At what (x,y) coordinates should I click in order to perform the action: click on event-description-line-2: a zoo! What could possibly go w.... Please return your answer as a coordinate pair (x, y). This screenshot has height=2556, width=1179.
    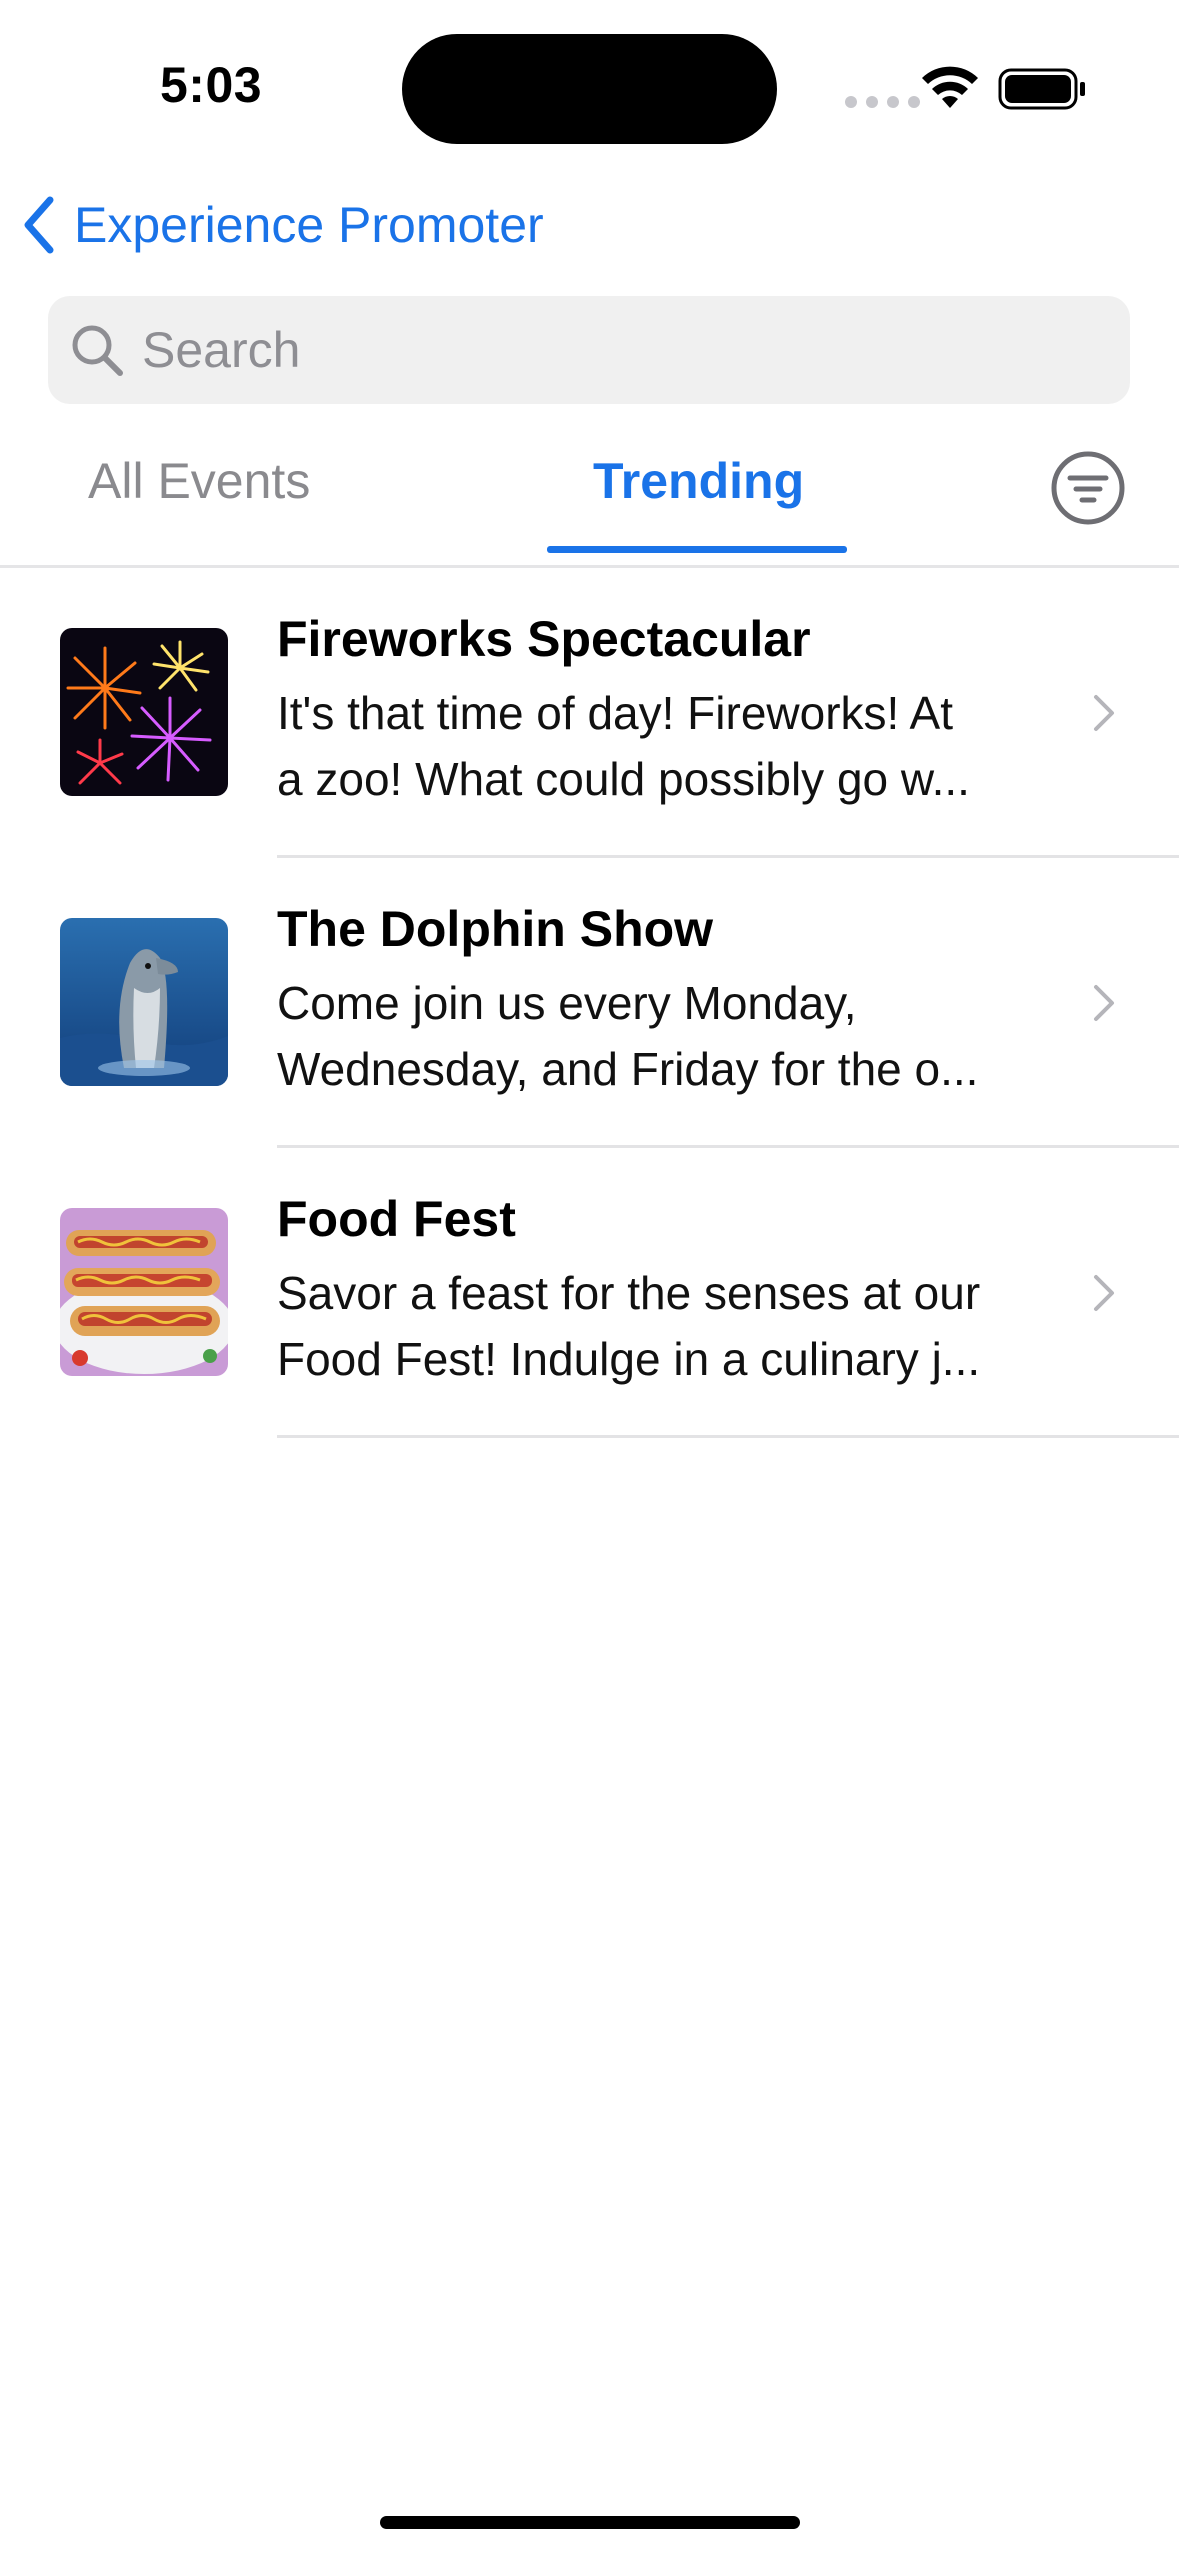
    Looking at the image, I should click on (623, 779).